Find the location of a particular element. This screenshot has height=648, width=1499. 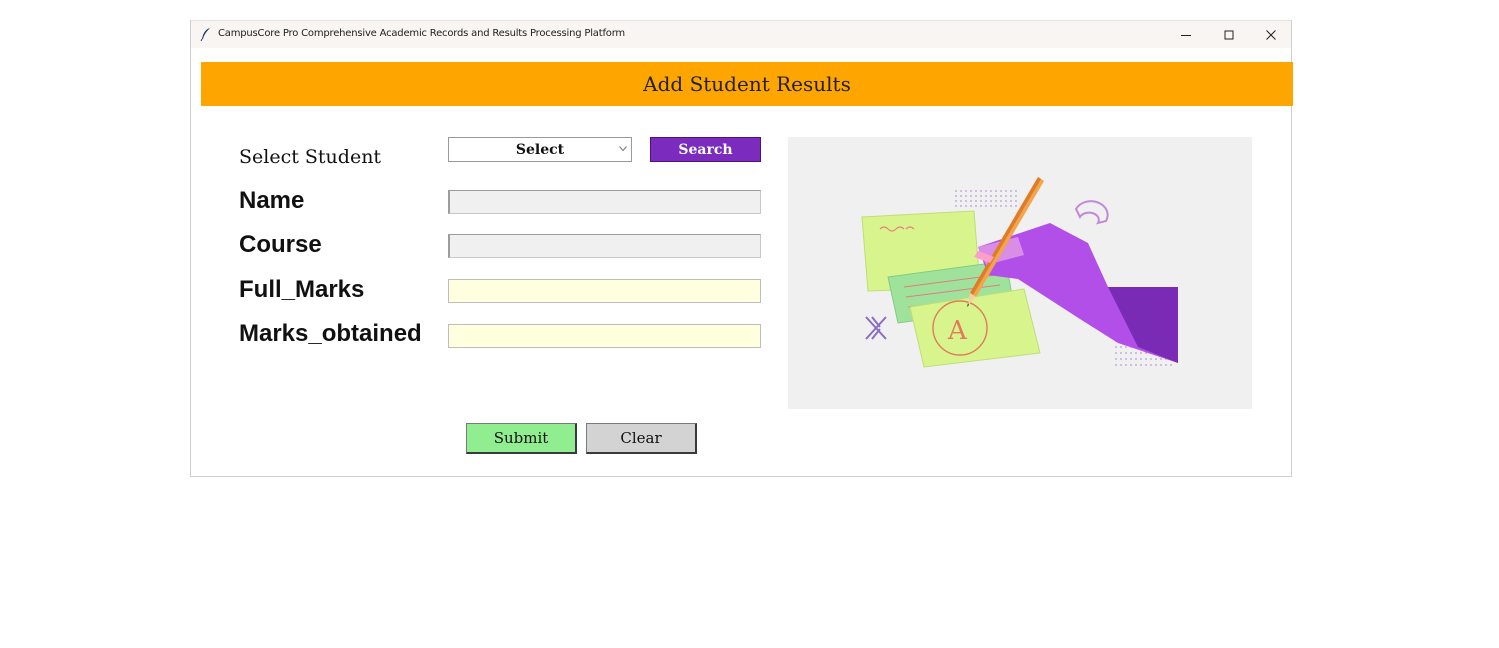

page-title: Add Student Results is located at coordinates (747, 84).